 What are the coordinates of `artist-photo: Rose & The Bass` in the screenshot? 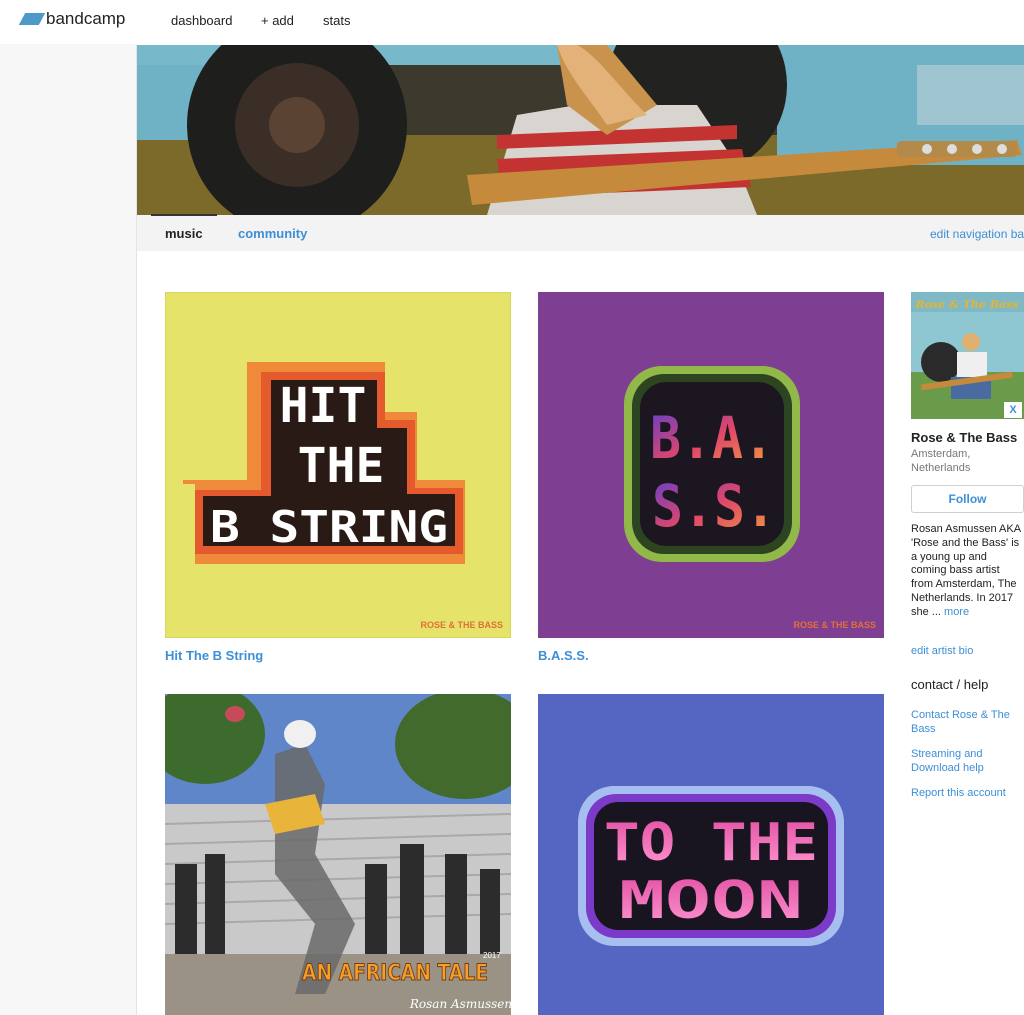 It's located at (967, 355).